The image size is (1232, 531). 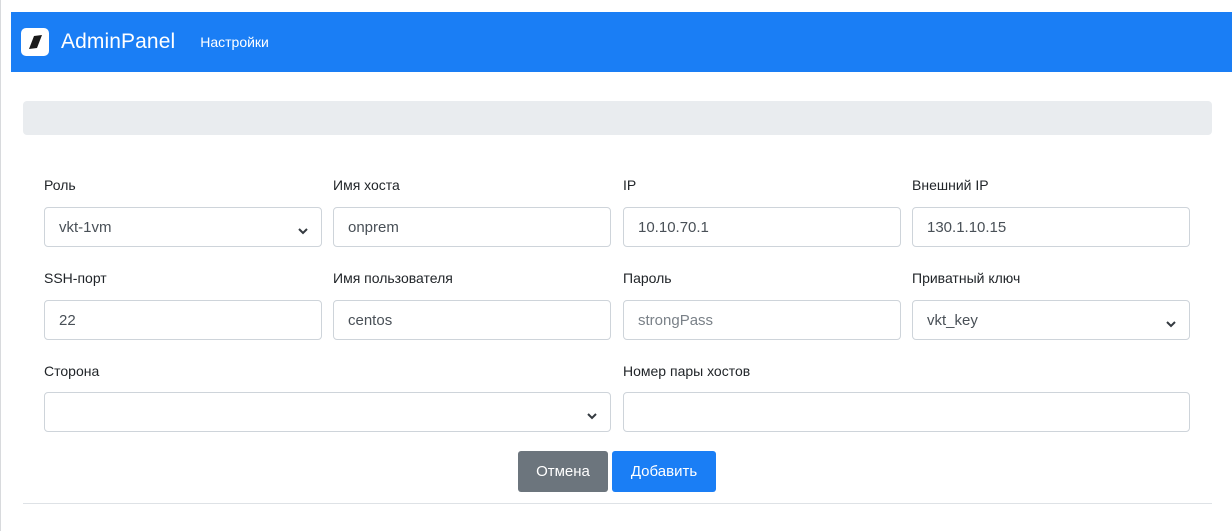 What do you see at coordinates (60, 185) in the screenshot?
I see `role-label: Роль` at bounding box center [60, 185].